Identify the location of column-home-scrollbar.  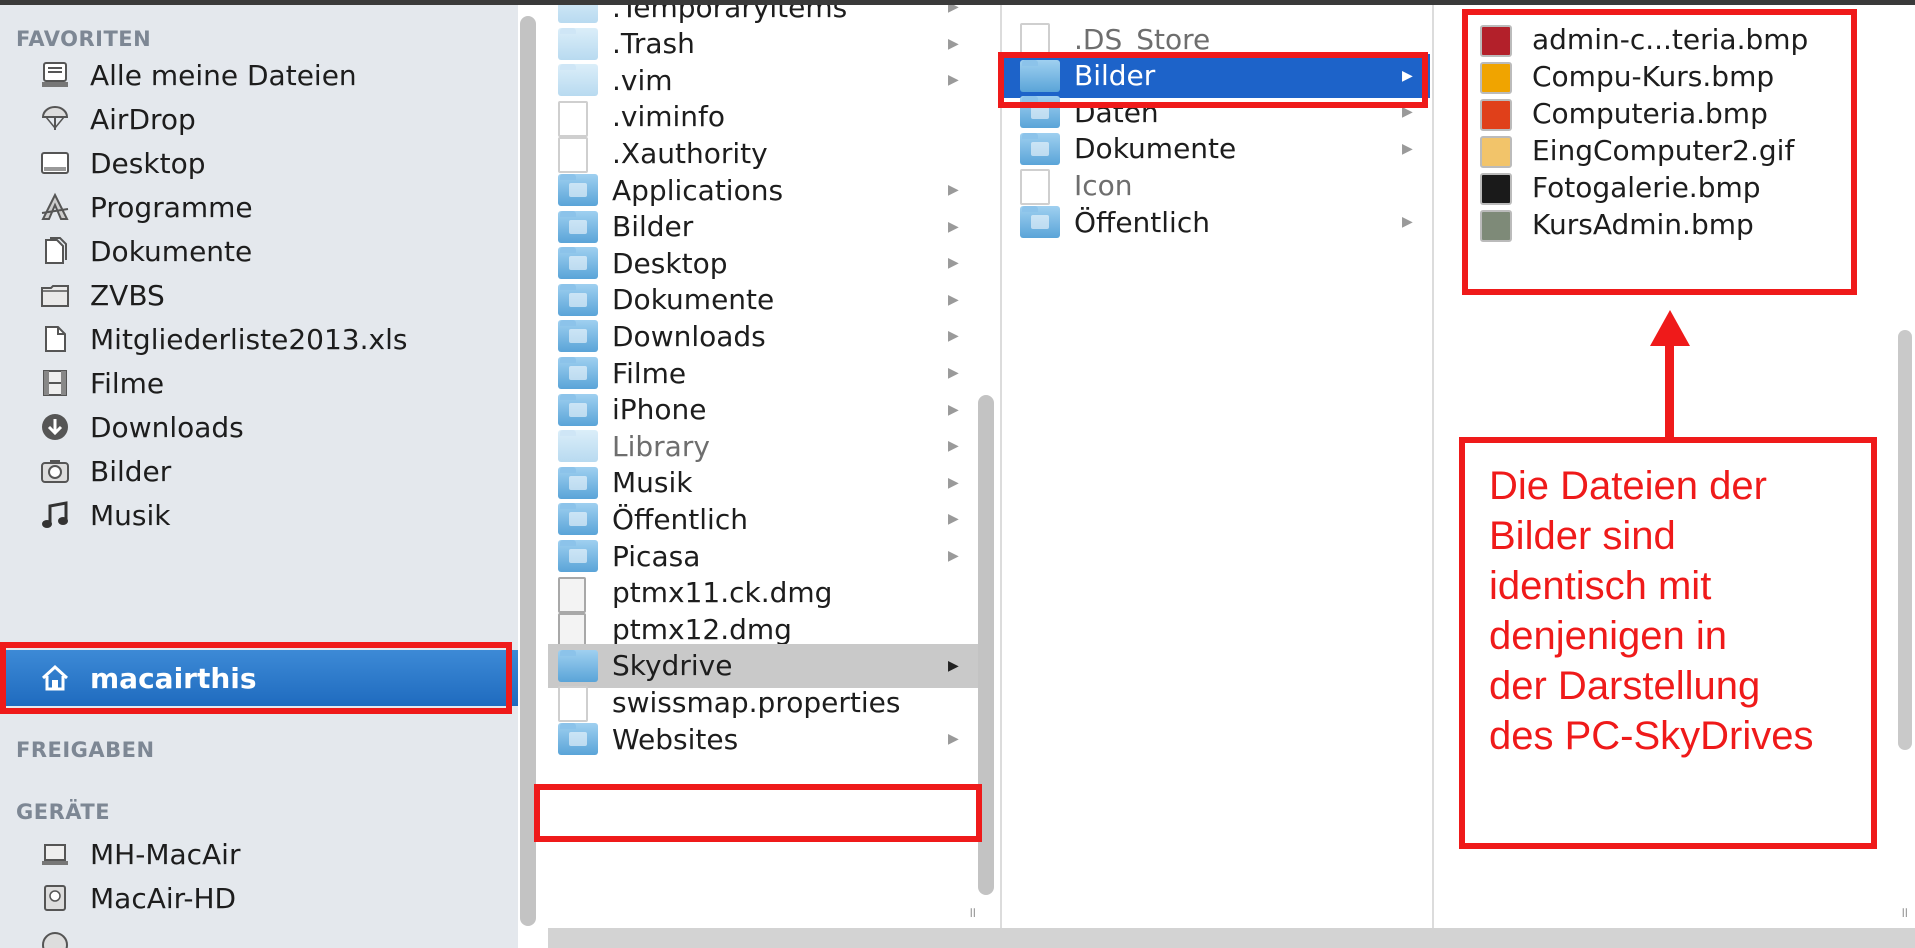
(986, 645).